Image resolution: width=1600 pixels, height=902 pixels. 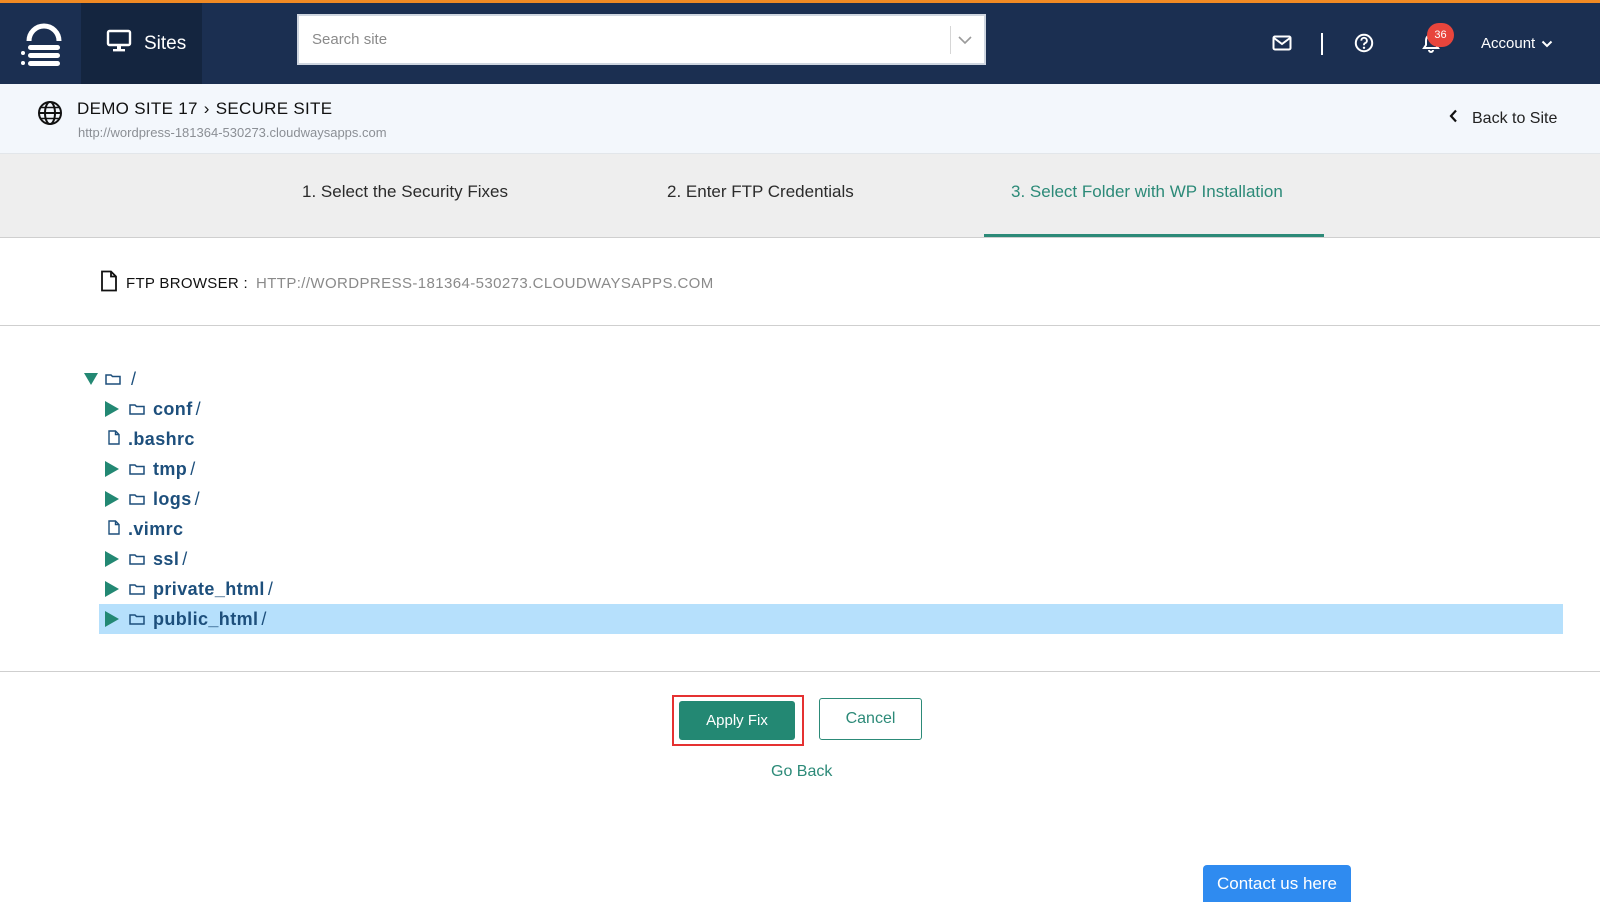 What do you see at coordinates (1154, 235) in the screenshot?
I see `active-step-indicator` at bounding box center [1154, 235].